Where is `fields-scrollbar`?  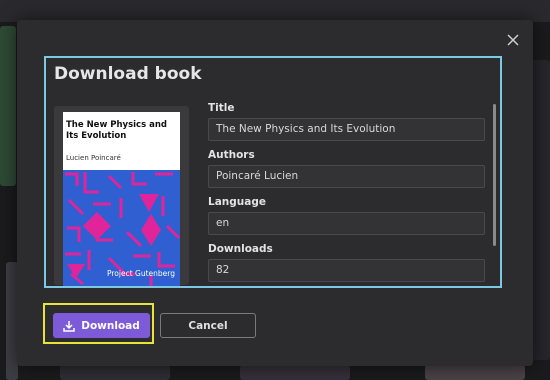
fields-scrollbar is located at coordinates (494, 175).